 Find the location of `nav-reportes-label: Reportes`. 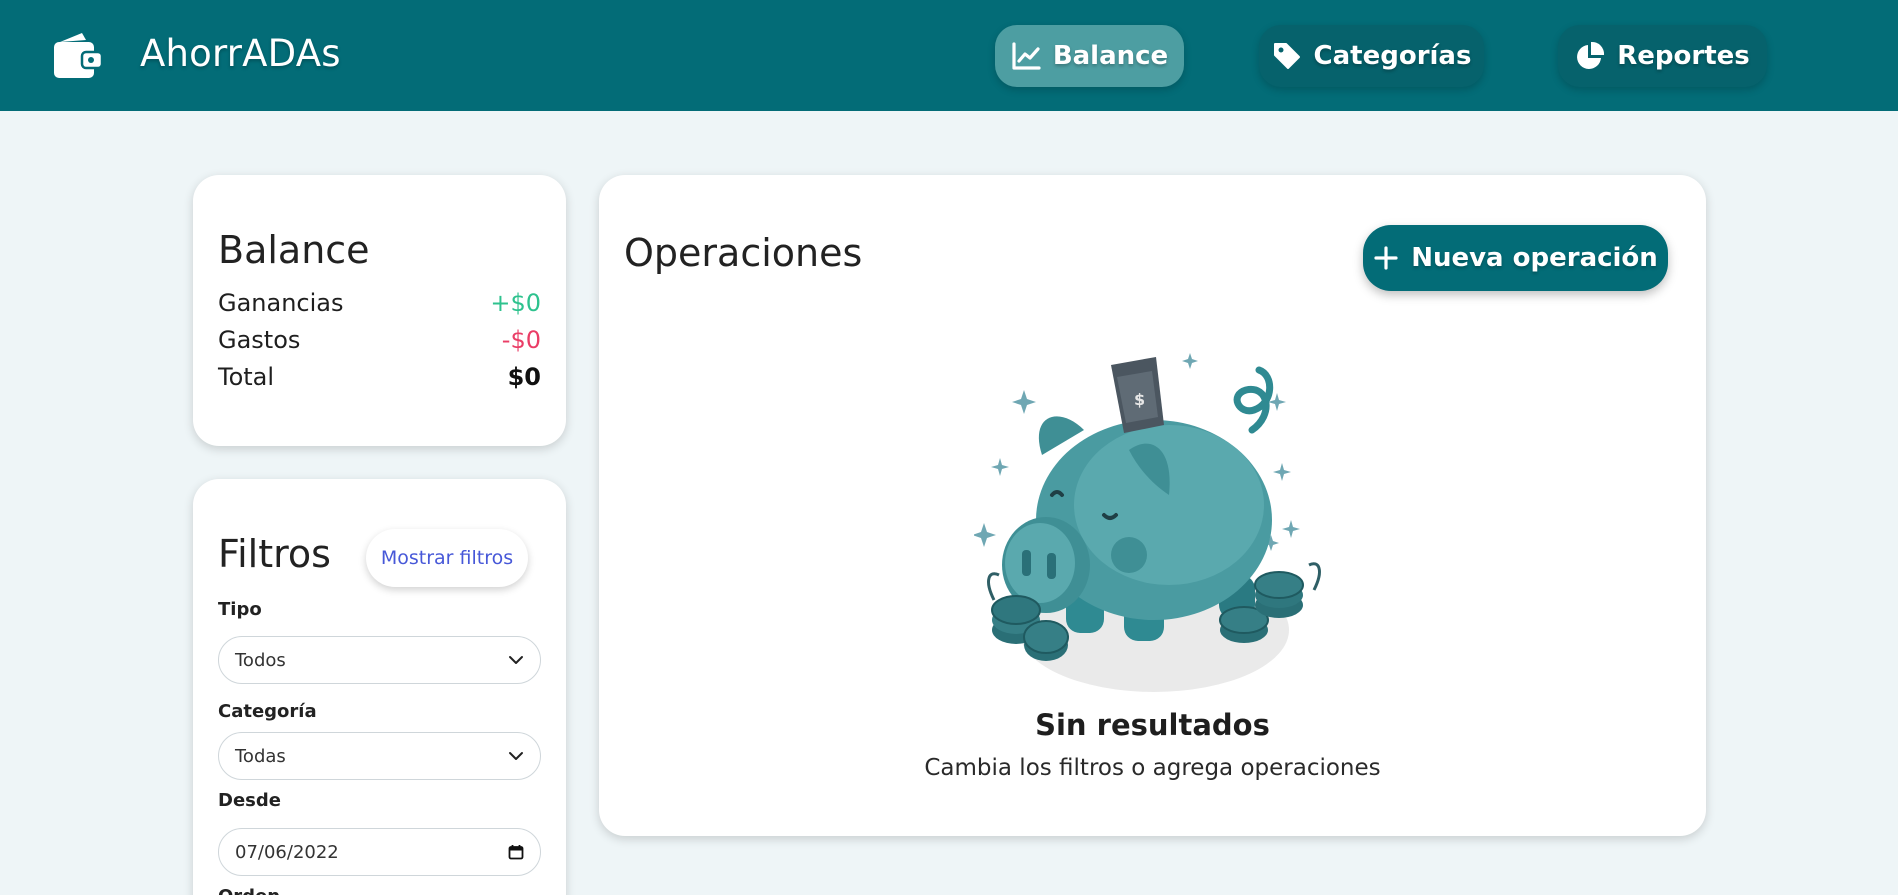

nav-reportes-label: Reportes is located at coordinates (1683, 56).